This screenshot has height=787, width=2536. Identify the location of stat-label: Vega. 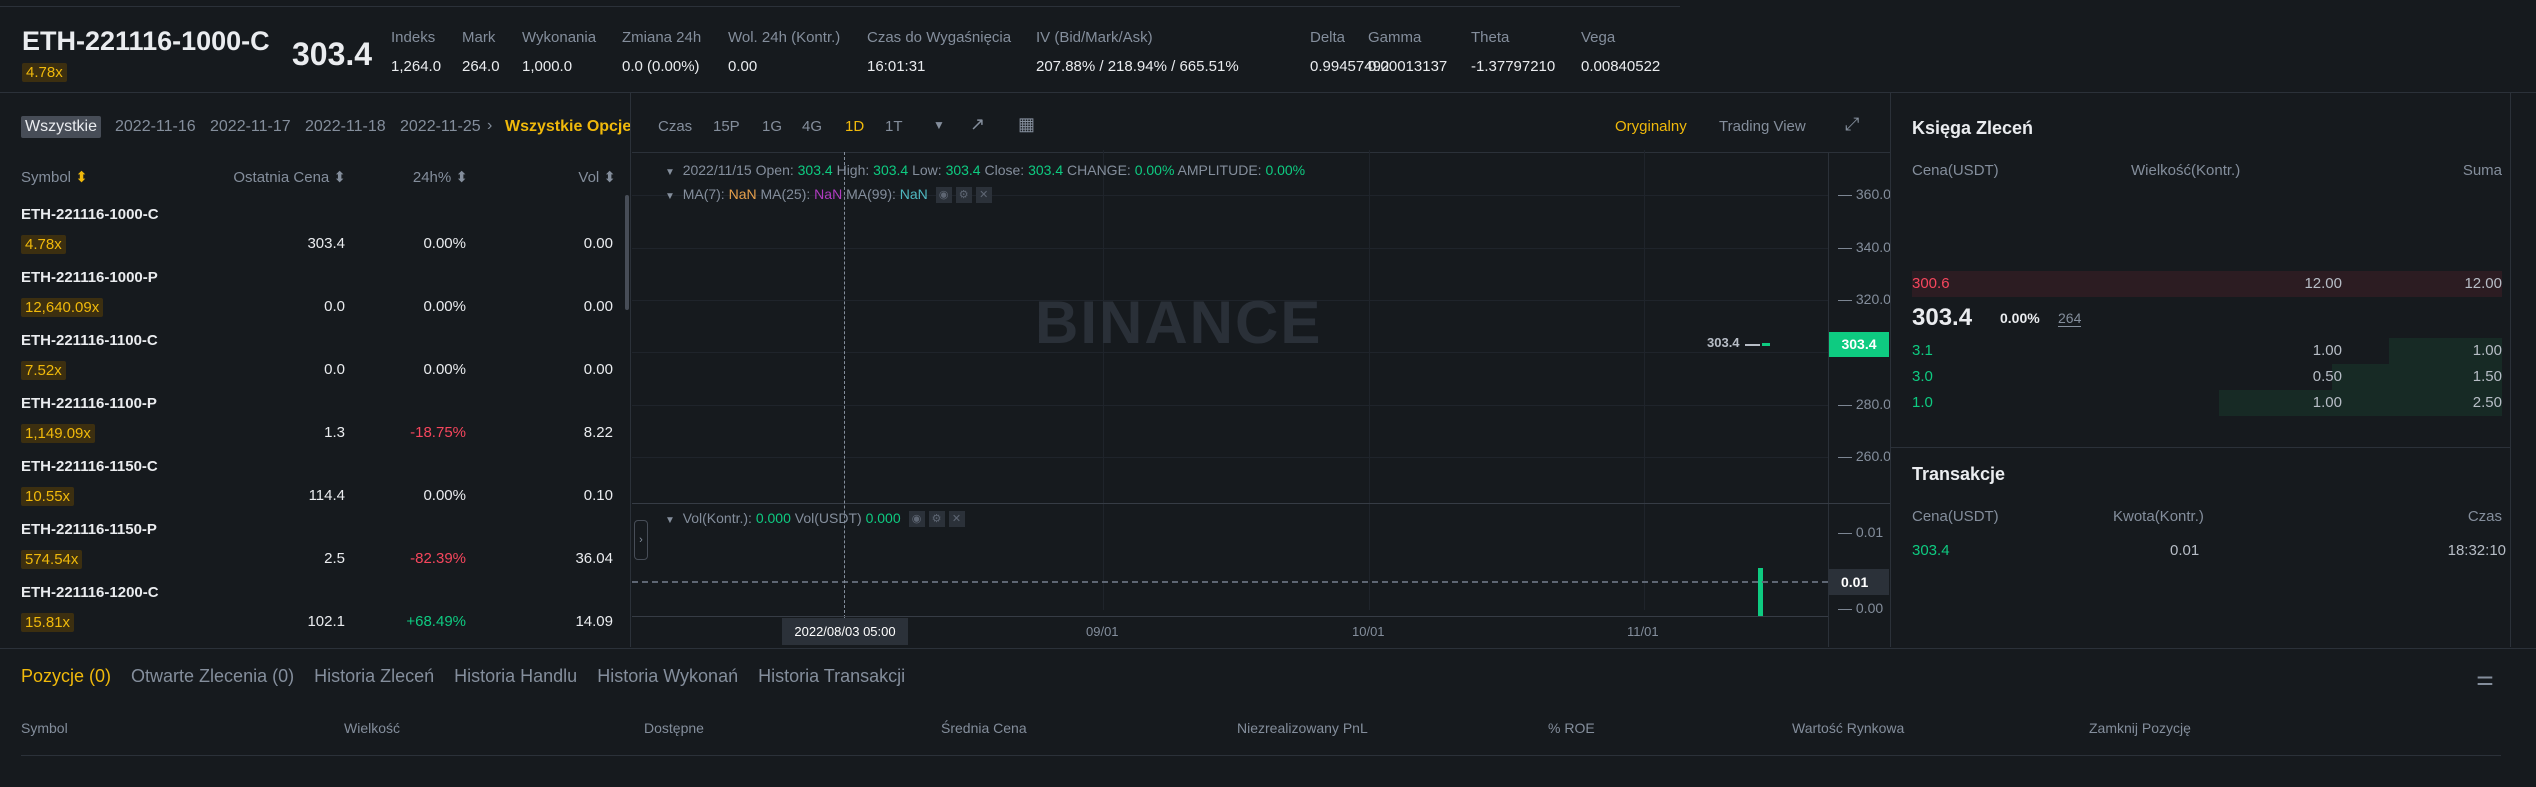
(1598, 37).